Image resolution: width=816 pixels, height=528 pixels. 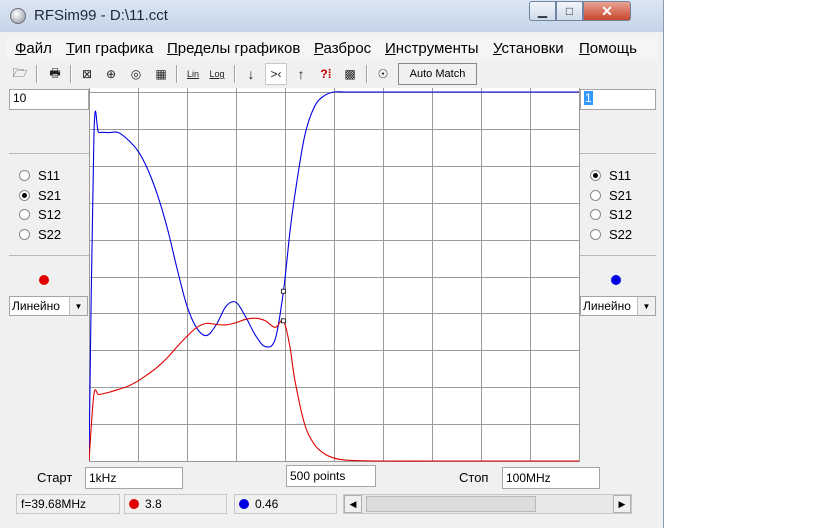 I want to click on title-bar: RFSim99 - D:\11.cct ▁ □ ✕, so click(x=331, y=16).